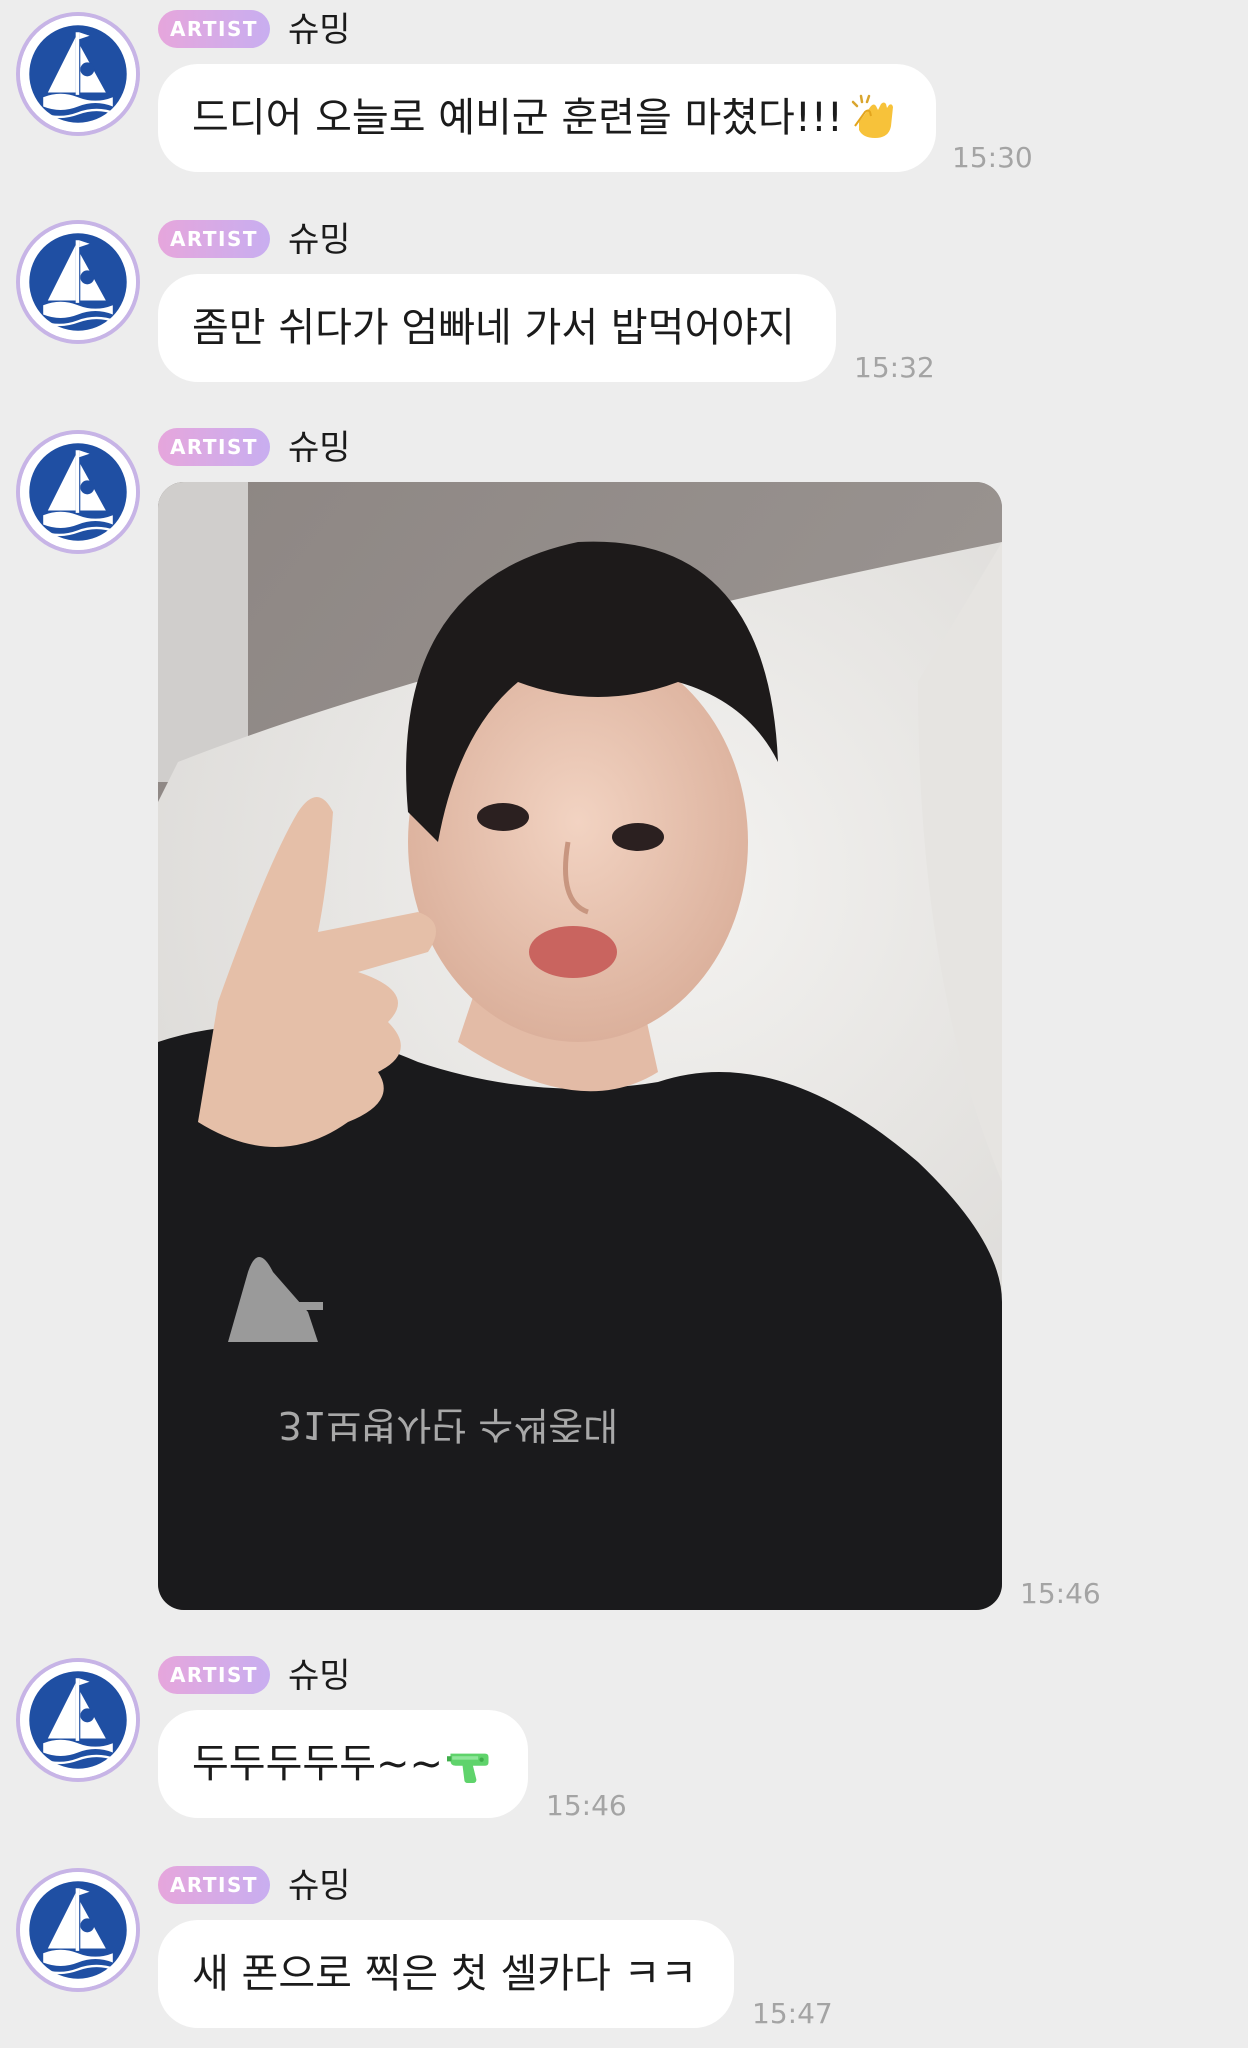 The height and width of the screenshot is (2048, 1248). I want to click on message-bubble: 두두두두두~~, so click(343, 1764).